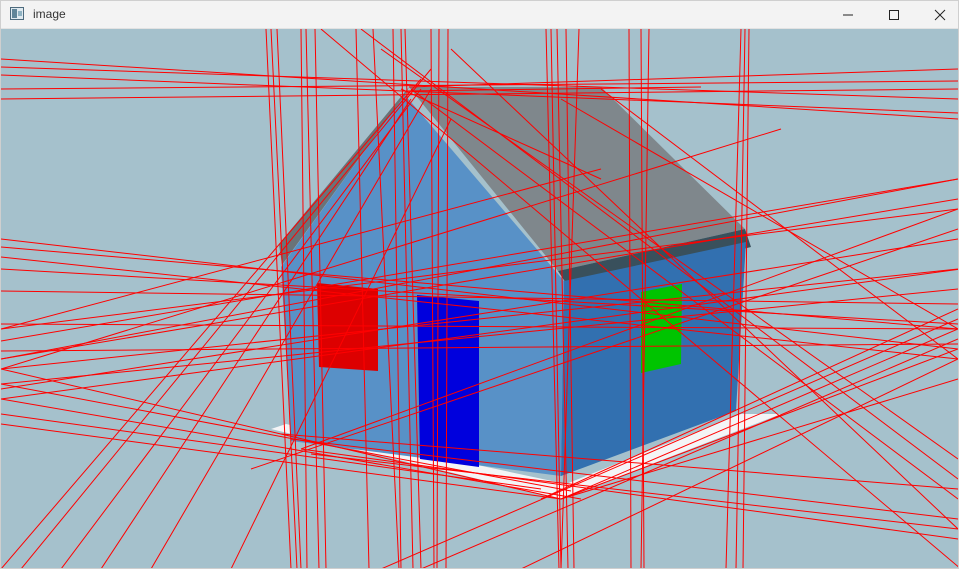 The image size is (959, 569). I want to click on app-image-icon, so click(17, 13).